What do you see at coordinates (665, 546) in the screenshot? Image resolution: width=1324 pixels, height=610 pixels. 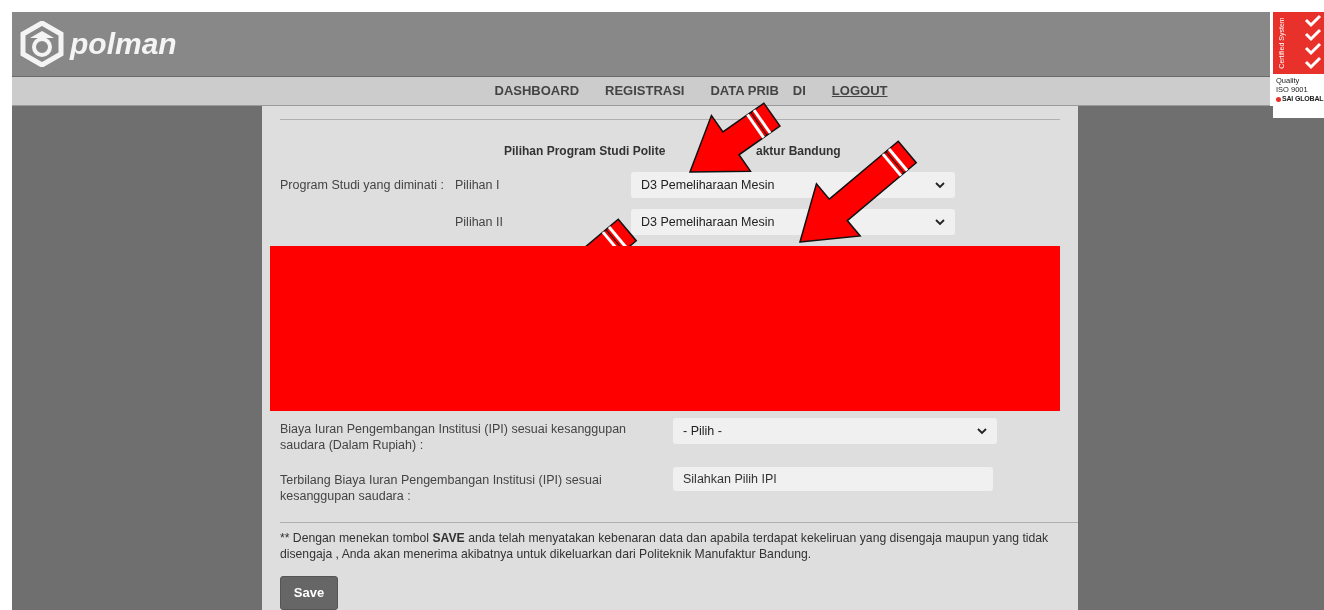 I see `disclaimer-text: ** Dengan menekan tombol SAVE anda telah menyatakan kebenaran data dan apabila terdapat kekeliruan yang disengaja maupun yang tidak disengaja , Anda akan menerima akibatnya untuk dikeluarkan dari Politeknik Manufaktur Bandung.` at bounding box center [665, 546].